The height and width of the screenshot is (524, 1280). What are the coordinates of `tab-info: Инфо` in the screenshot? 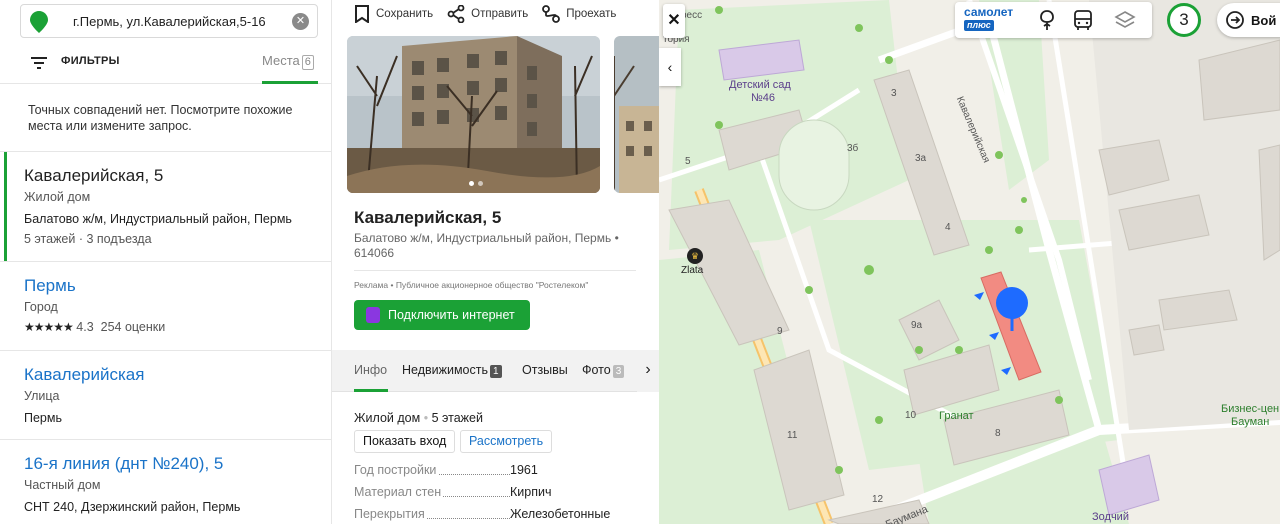 It's located at (370, 370).